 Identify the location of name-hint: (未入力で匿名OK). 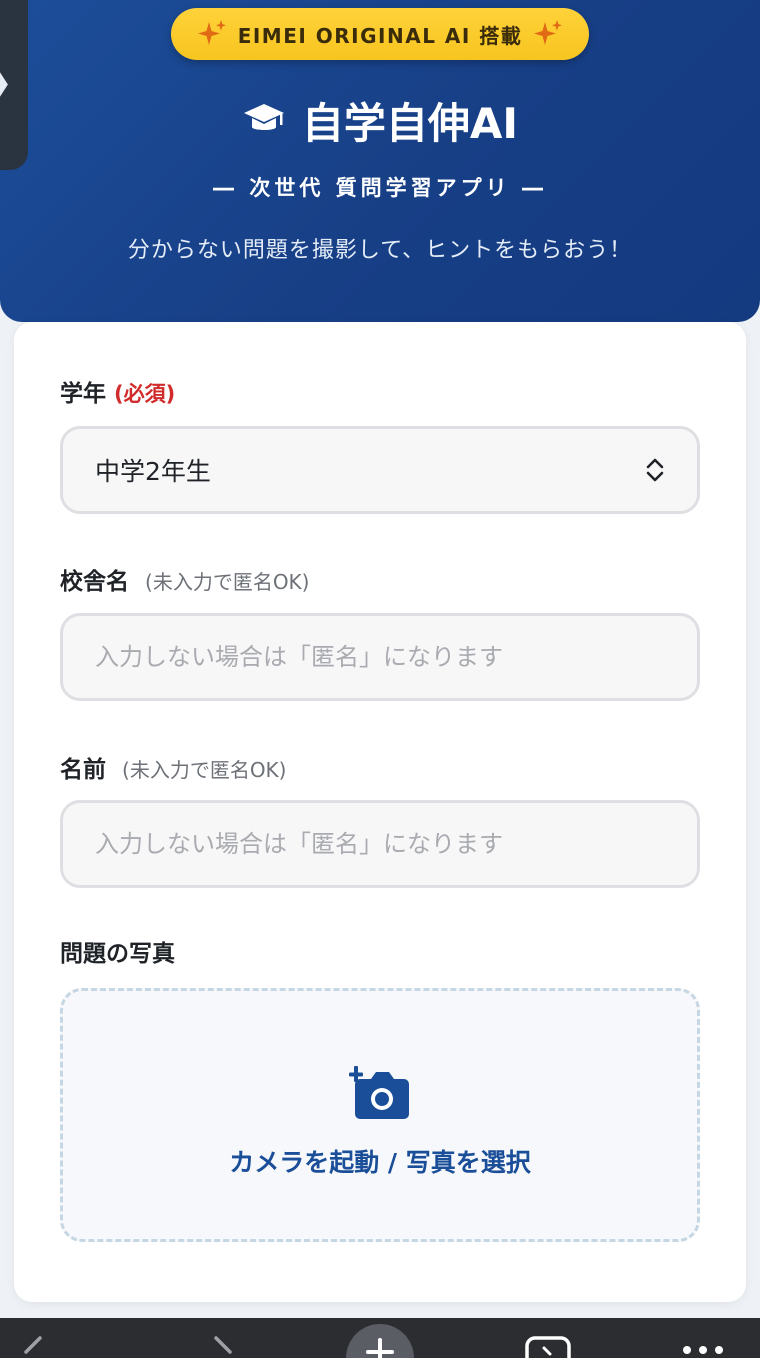
(204, 770).